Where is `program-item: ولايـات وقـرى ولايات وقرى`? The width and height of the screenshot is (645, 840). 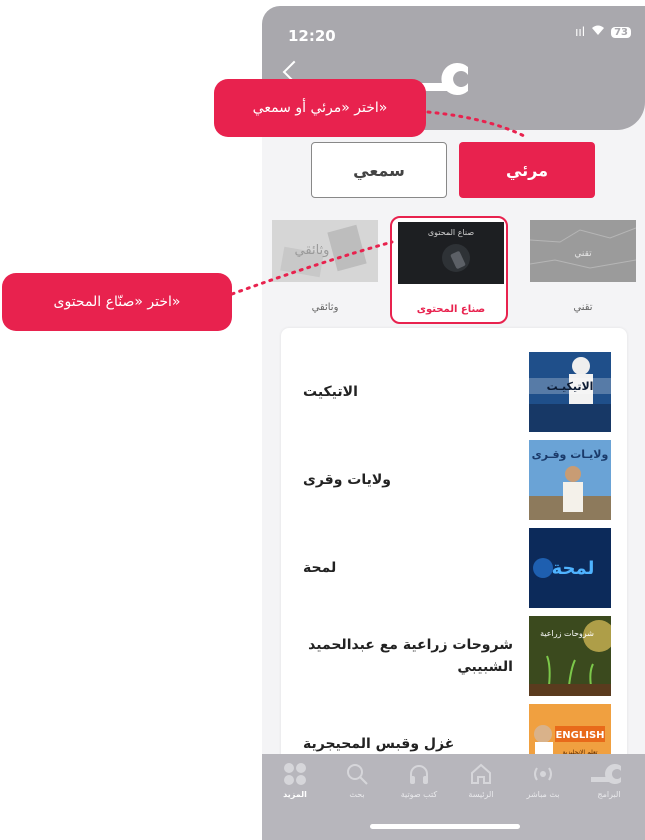
program-item: ولايـات وقـرى ولايات وقرى is located at coordinates (454, 480).